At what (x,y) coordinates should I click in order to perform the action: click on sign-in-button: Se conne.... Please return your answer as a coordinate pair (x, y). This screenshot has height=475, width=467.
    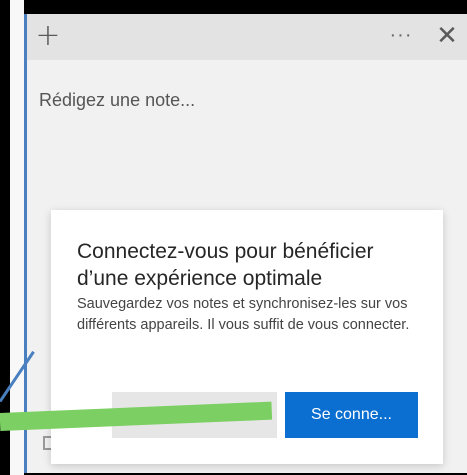
    Looking at the image, I should click on (351, 415).